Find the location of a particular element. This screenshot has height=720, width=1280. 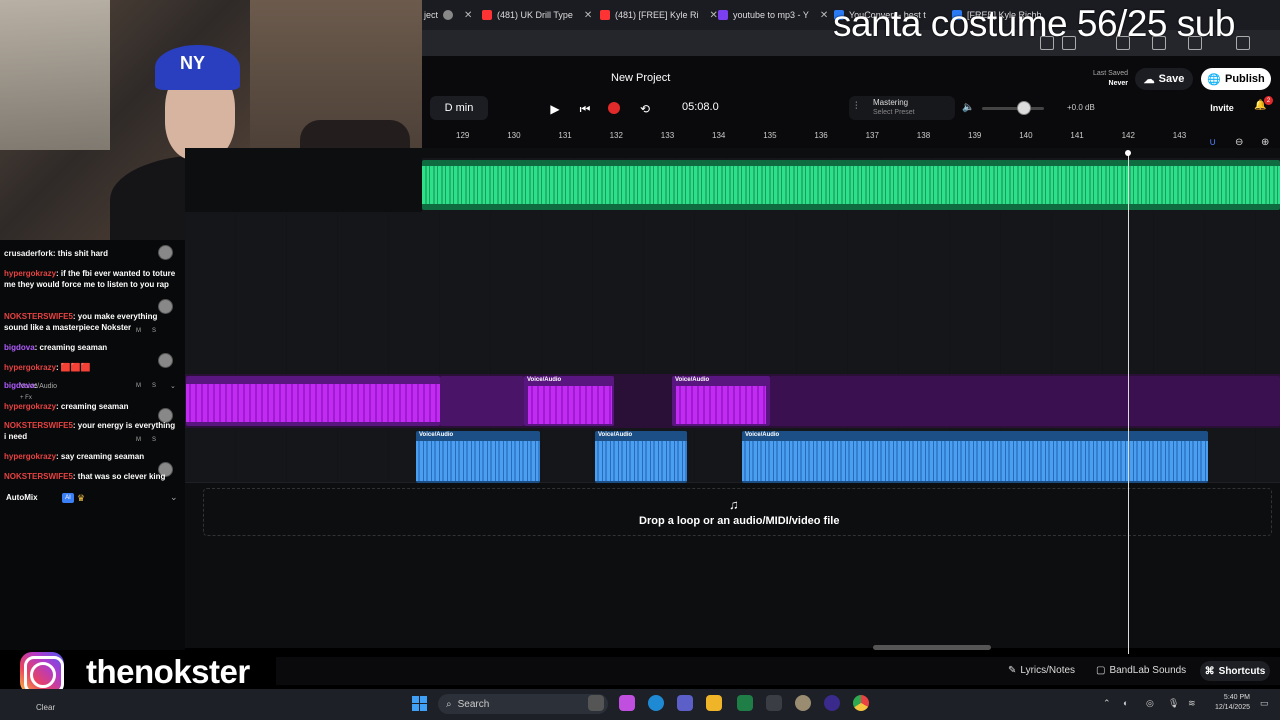

skip-back-icon: ⏮ is located at coordinates (585, 109).